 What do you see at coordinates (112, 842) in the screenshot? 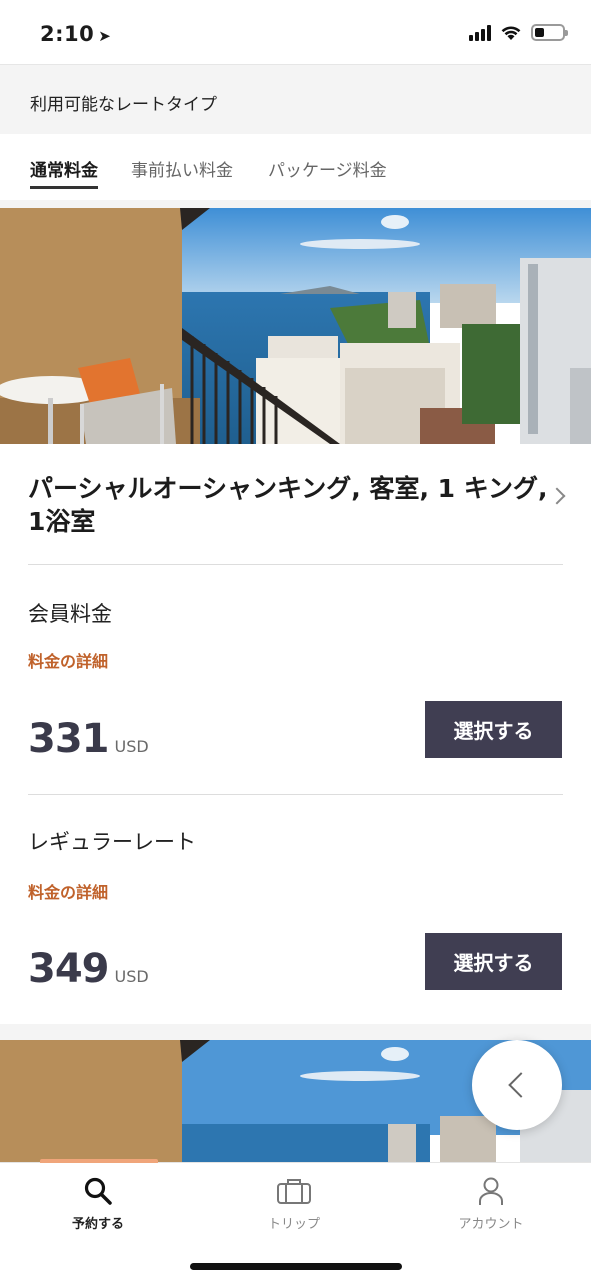
I see `rate-name-regular: レギュラーレート` at bounding box center [112, 842].